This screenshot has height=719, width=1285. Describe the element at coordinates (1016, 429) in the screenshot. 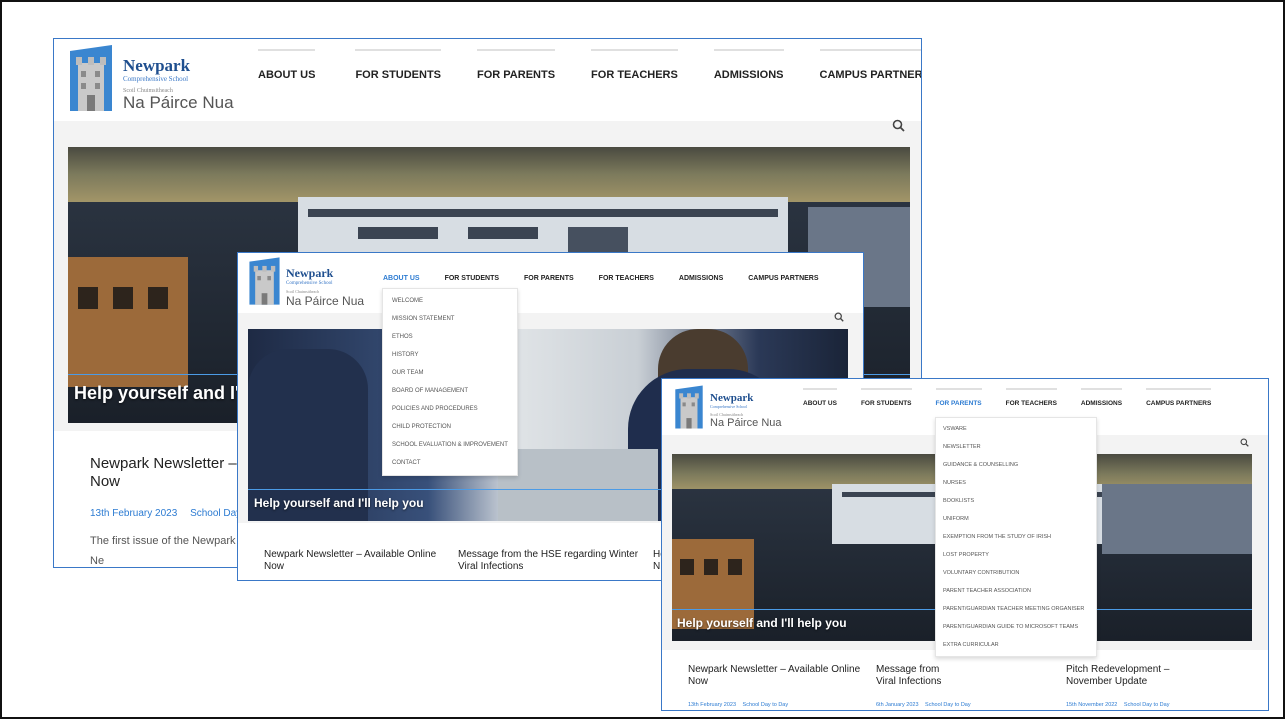

I see `menu-item-vsware: VSware` at that location.